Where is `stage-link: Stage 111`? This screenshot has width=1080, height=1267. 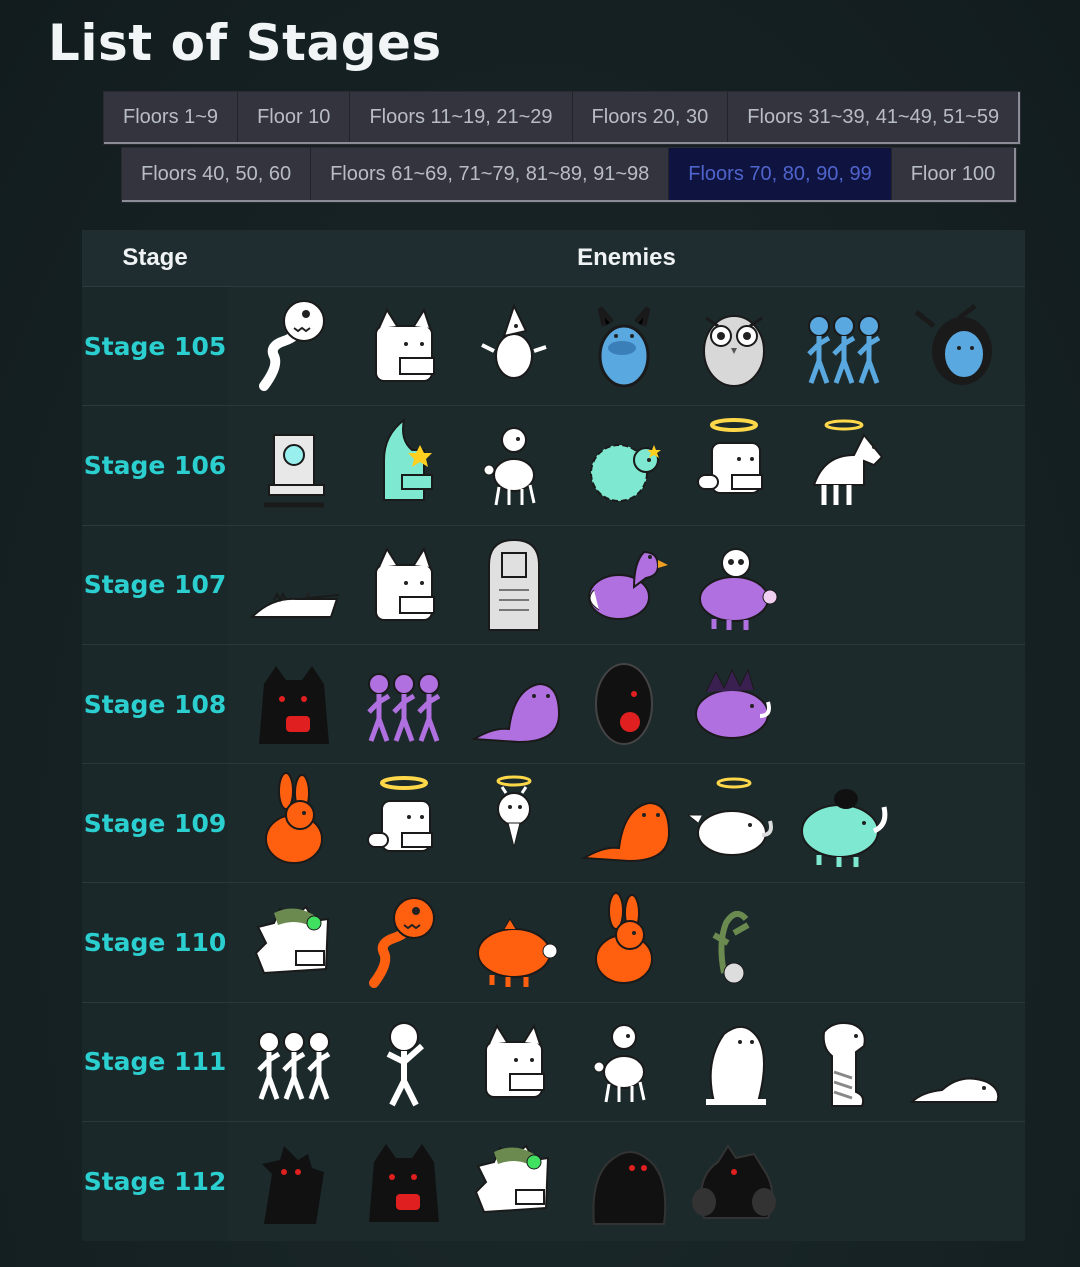
stage-link: Stage 111 is located at coordinates (155, 1062).